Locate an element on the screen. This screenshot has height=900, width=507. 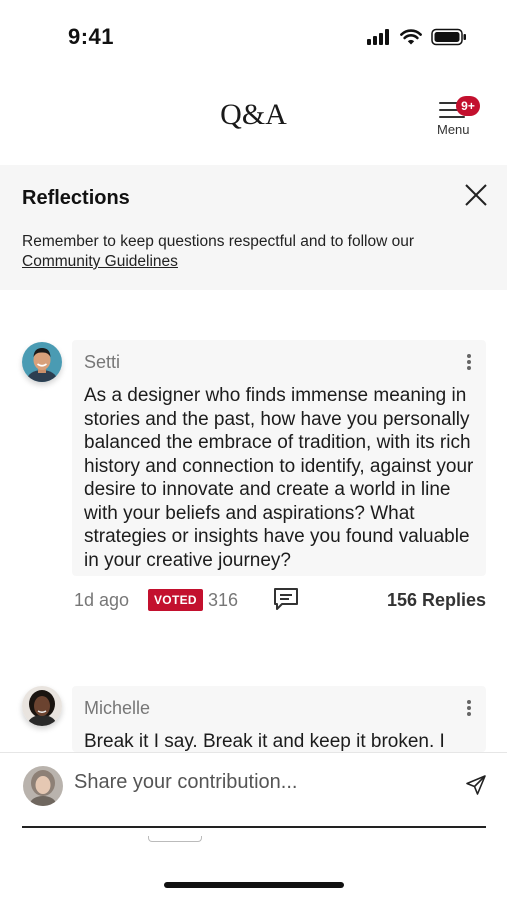
page-title: Q&A is located at coordinates (253, 114).